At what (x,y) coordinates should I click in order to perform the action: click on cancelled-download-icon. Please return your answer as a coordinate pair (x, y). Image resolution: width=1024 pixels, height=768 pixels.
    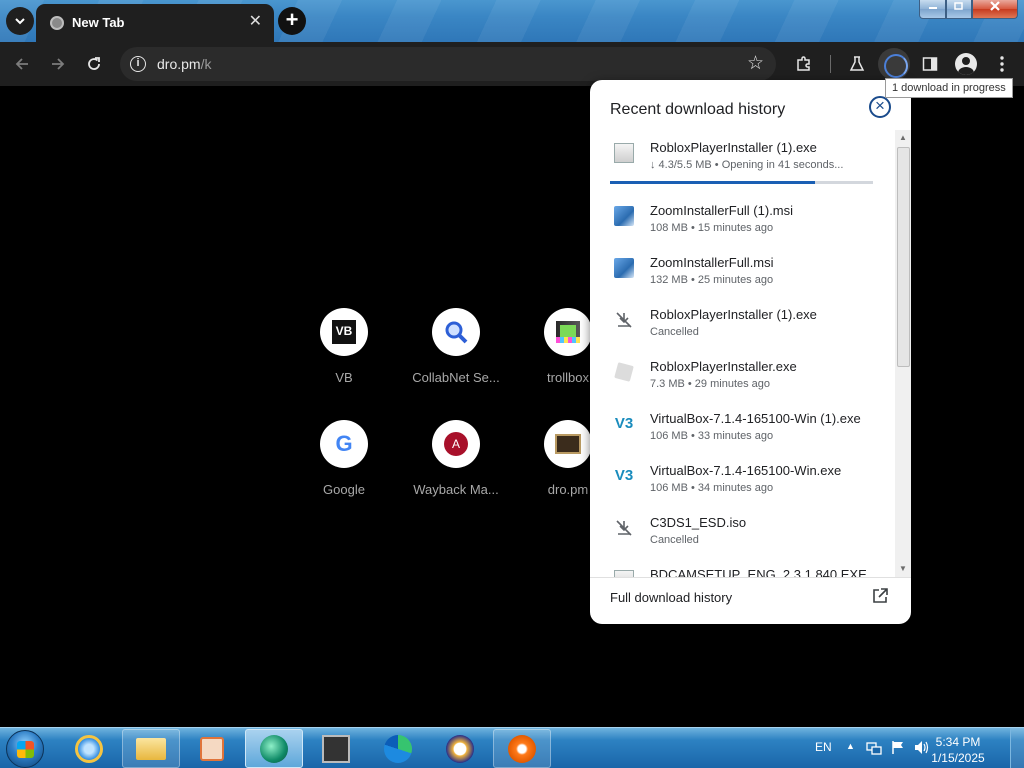
    Looking at the image, I should click on (624, 528).